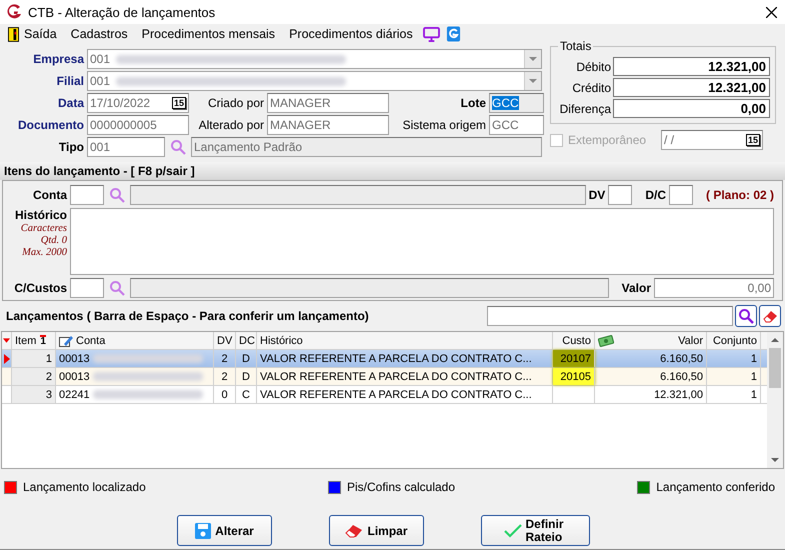  What do you see at coordinates (740, 195) in the screenshot?
I see `chart-plan-label: ( Plano: 02 )` at bounding box center [740, 195].